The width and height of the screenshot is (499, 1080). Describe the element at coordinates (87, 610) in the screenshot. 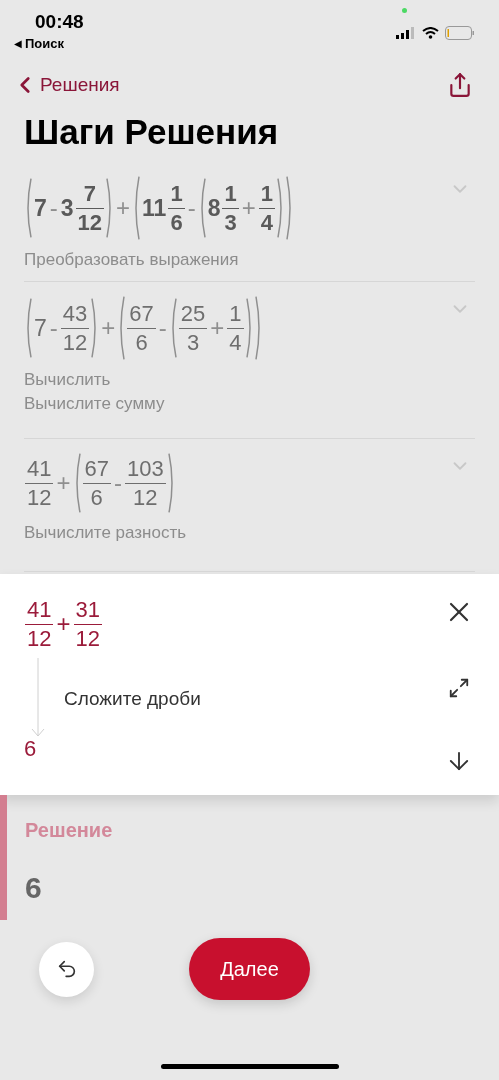

I see `numerator: 31` at that location.